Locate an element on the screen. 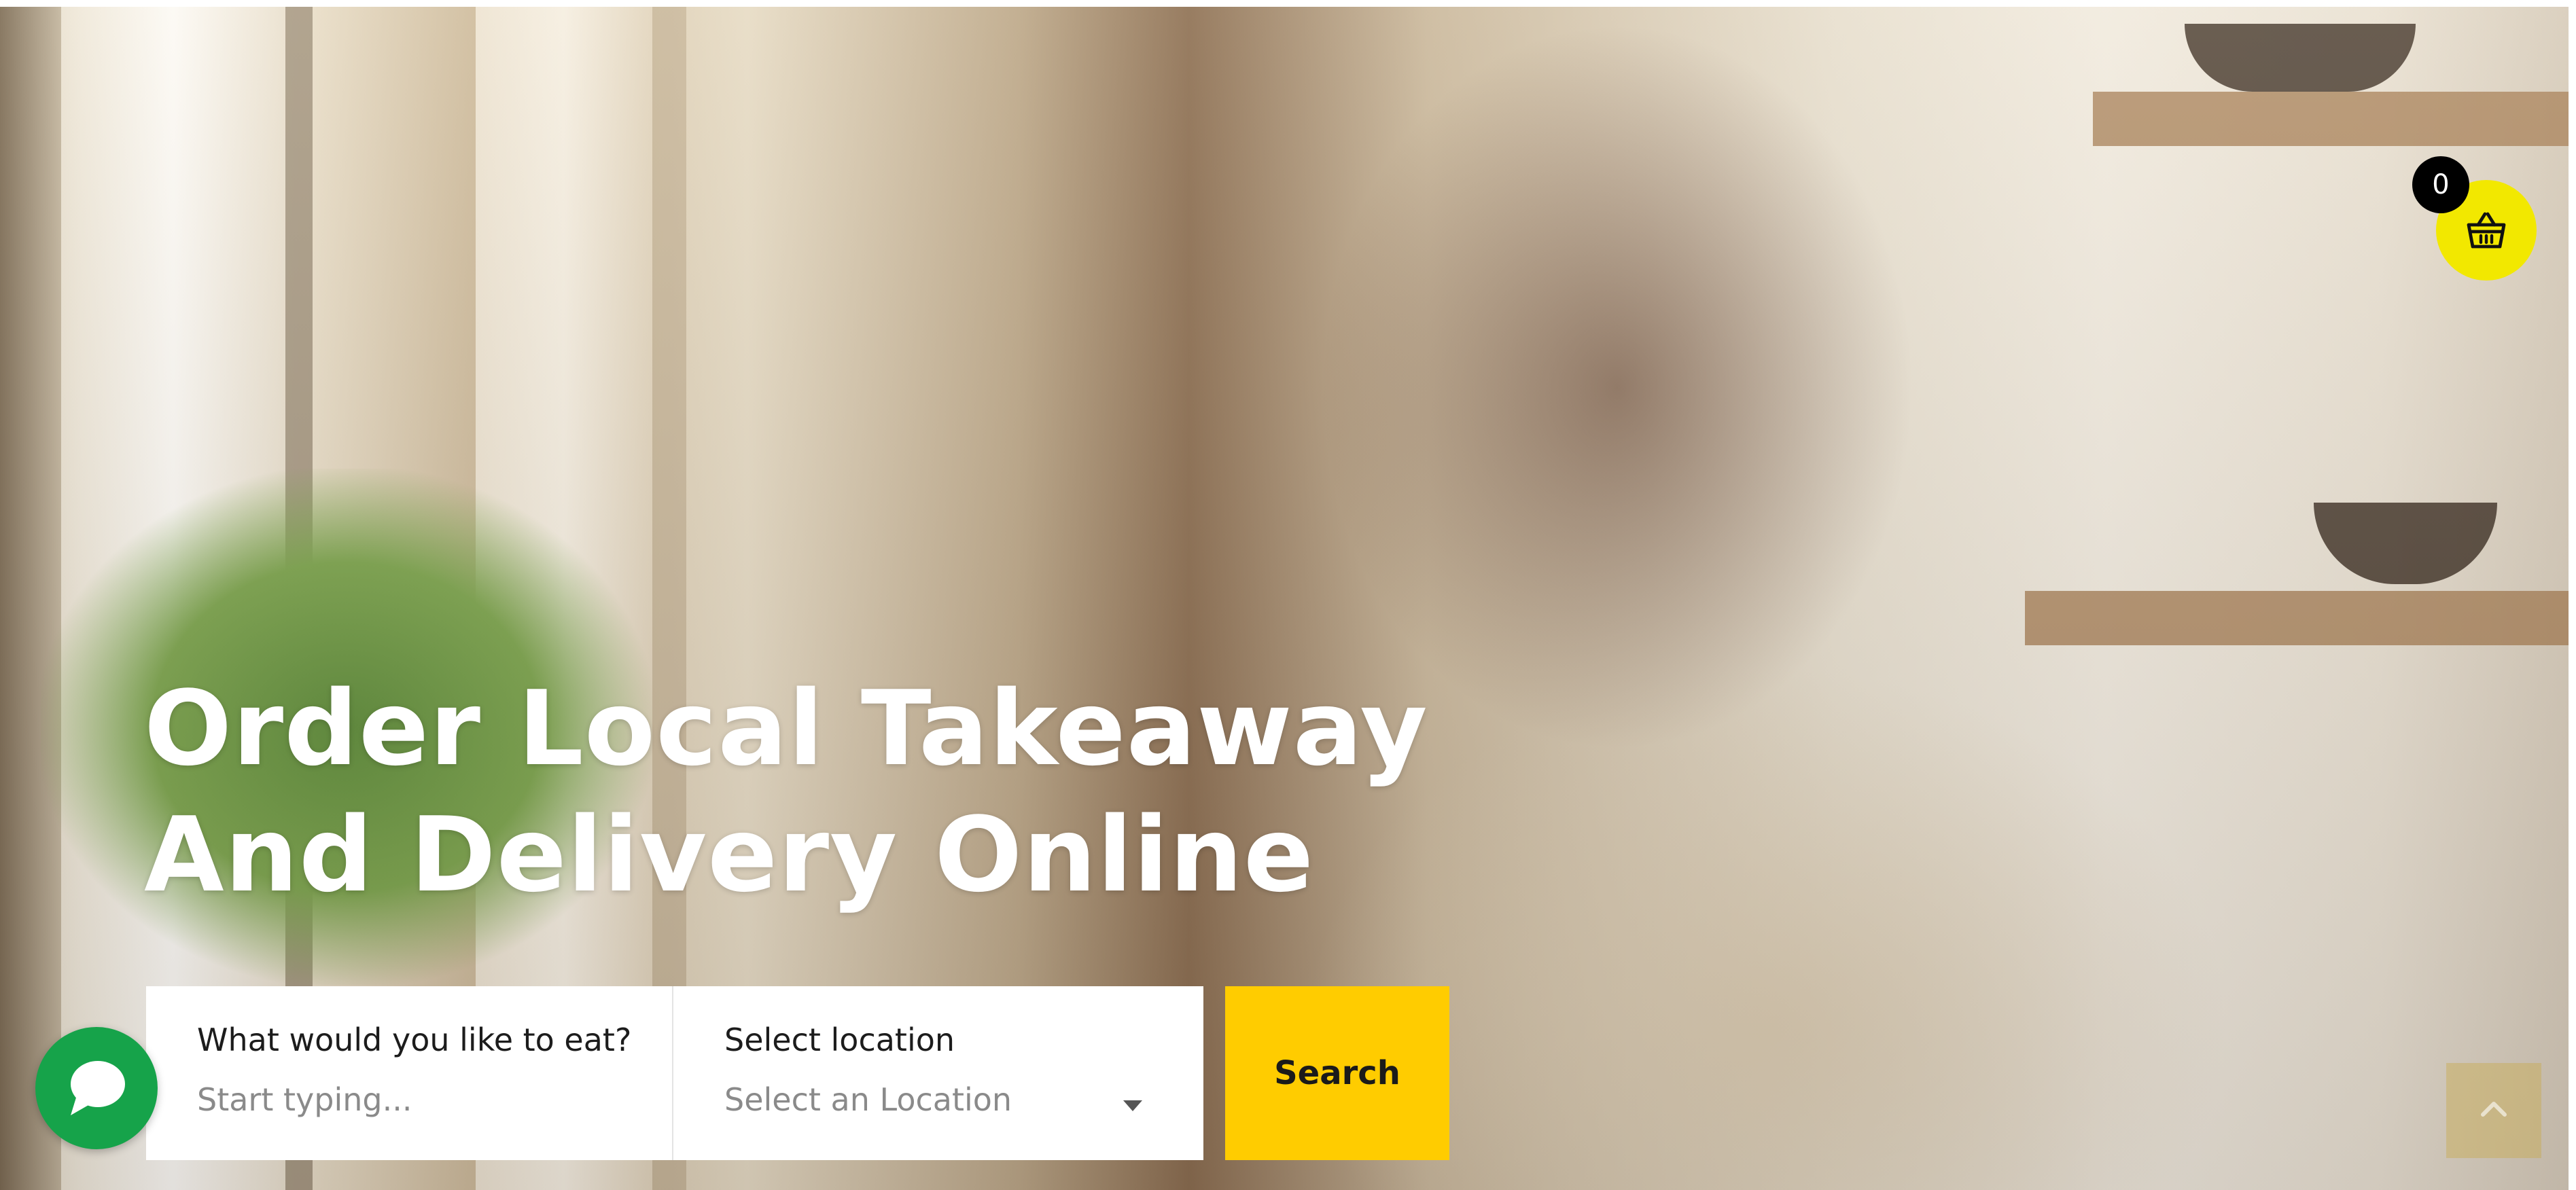 The width and height of the screenshot is (2576, 1190). arrow-up-icon is located at coordinates (2494, 1109).